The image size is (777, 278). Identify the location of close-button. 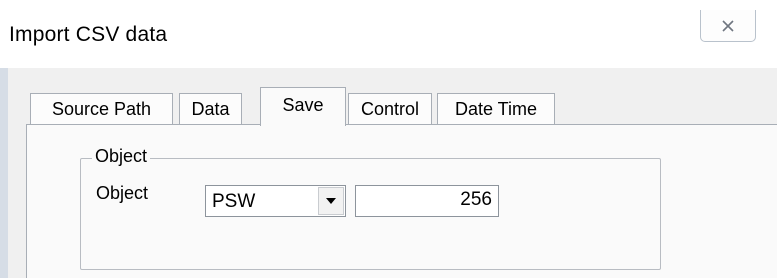
(728, 26).